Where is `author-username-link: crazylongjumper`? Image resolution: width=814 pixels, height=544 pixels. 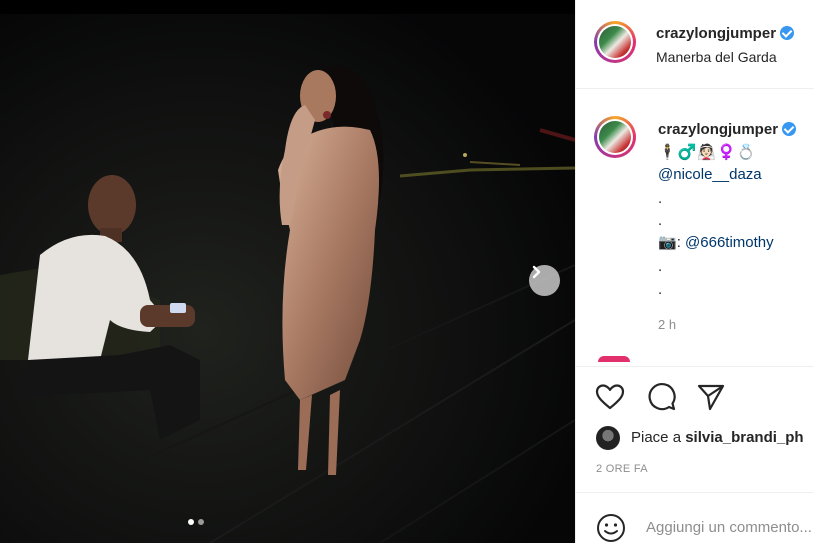
author-username-link: crazylongjumper is located at coordinates (725, 33).